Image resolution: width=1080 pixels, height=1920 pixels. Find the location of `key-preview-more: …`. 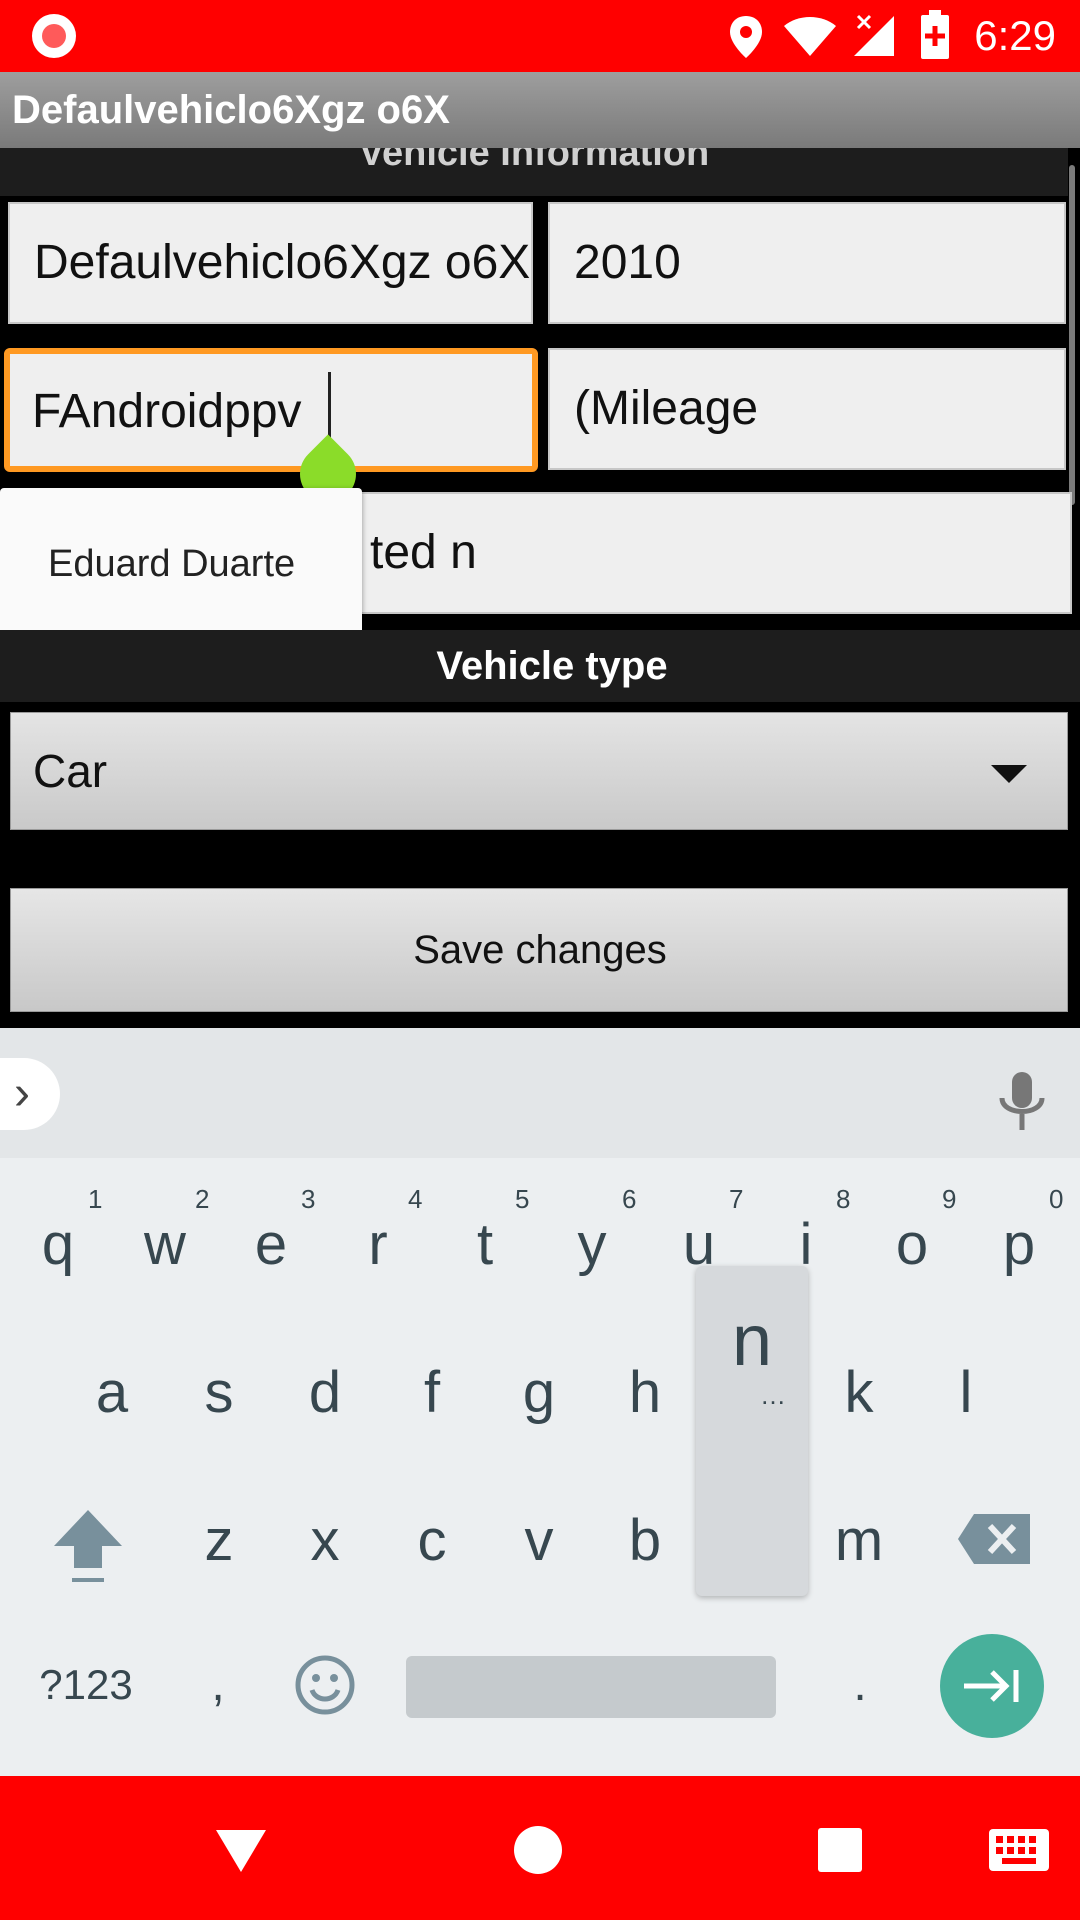

key-preview-more: … is located at coordinates (773, 1395).